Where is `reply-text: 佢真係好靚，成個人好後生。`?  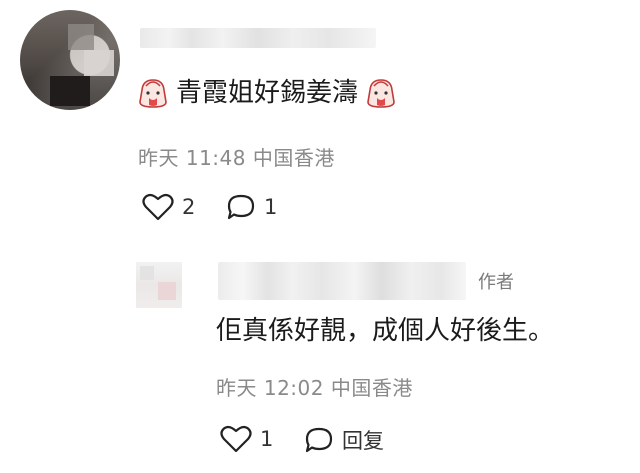 reply-text: 佢真係好靚，成個人好後生。 is located at coordinates (385, 331).